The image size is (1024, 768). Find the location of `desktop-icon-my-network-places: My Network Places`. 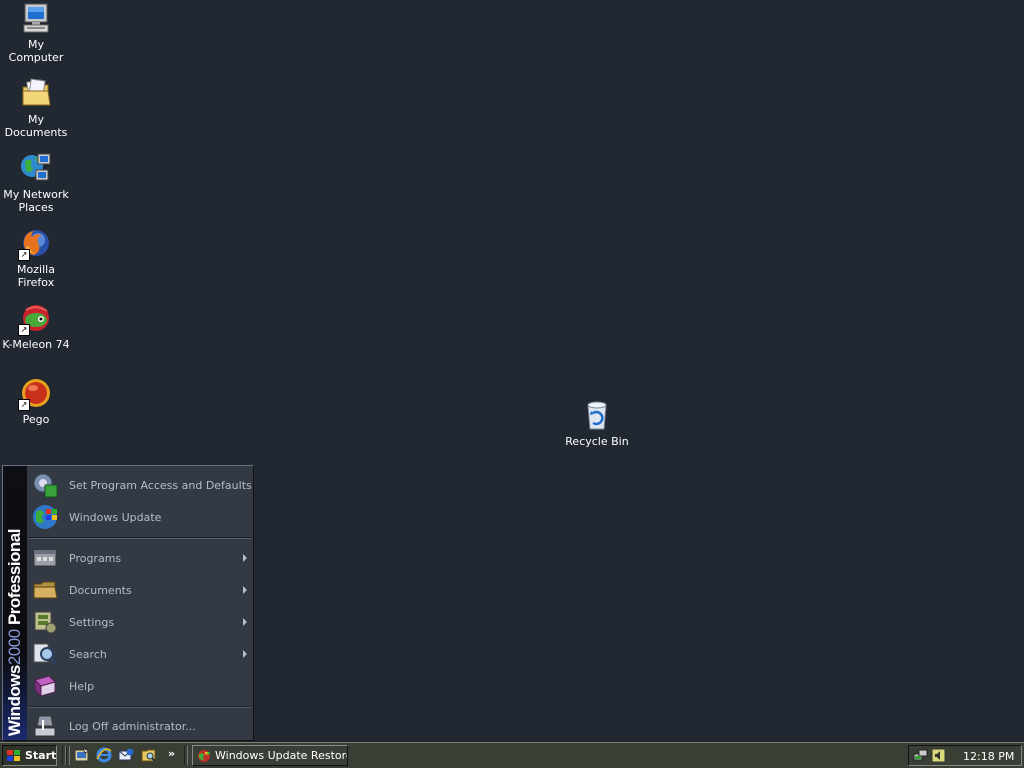

desktop-icon-my-network-places: My Network Places is located at coordinates (36, 183).